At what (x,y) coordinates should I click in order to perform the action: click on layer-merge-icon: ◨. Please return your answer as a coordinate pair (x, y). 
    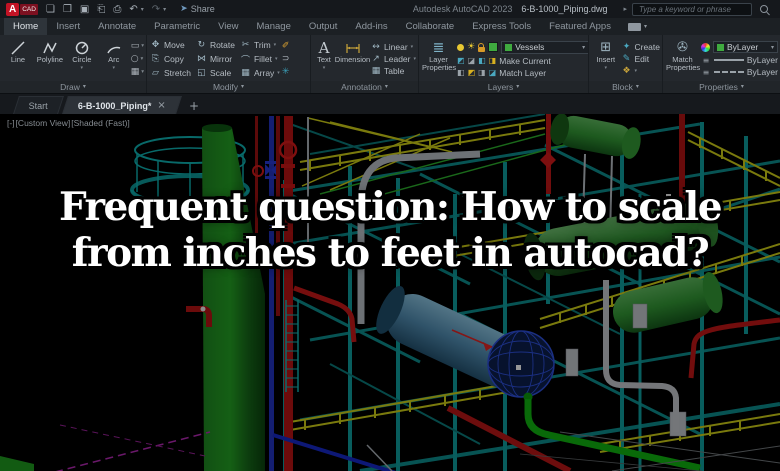
    Looking at the image, I should click on (482, 72).